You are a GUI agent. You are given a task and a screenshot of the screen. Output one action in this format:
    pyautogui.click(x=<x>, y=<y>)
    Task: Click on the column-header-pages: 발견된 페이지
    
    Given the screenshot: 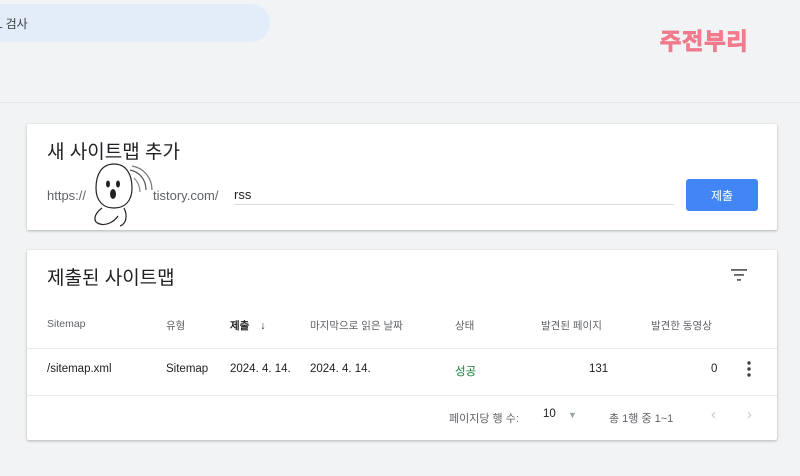 What is the action you would take?
    pyautogui.click(x=571, y=325)
    